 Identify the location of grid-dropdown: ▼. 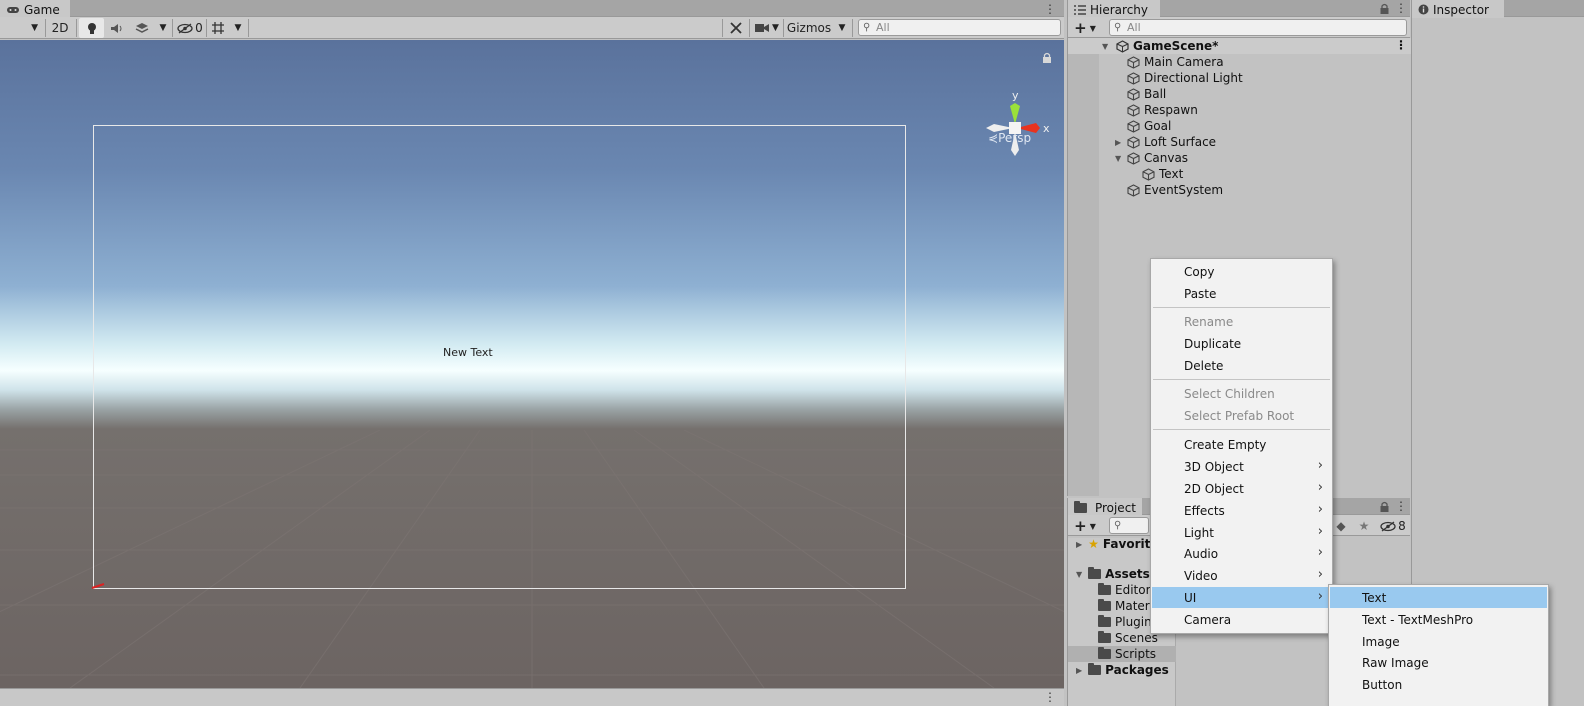
(238, 28).